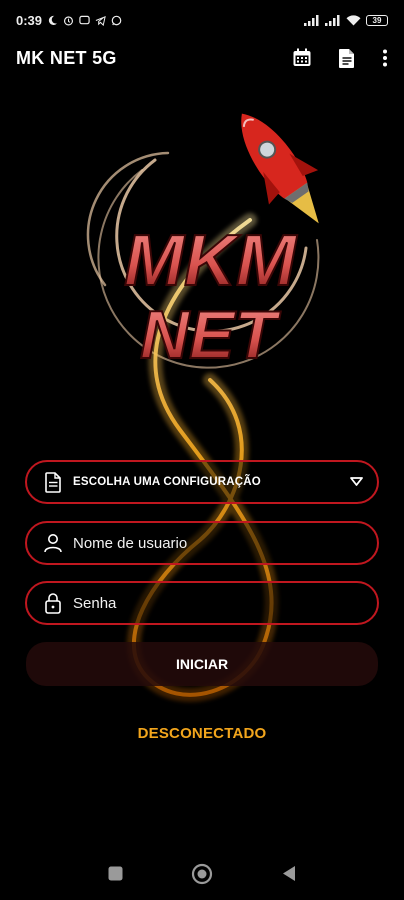 Image resolution: width=404 pixels, height=900 pixels. What do you see at coordinates (115, 876) in the screenshot?
I see `recents-button` at bounding box center [115, 876].